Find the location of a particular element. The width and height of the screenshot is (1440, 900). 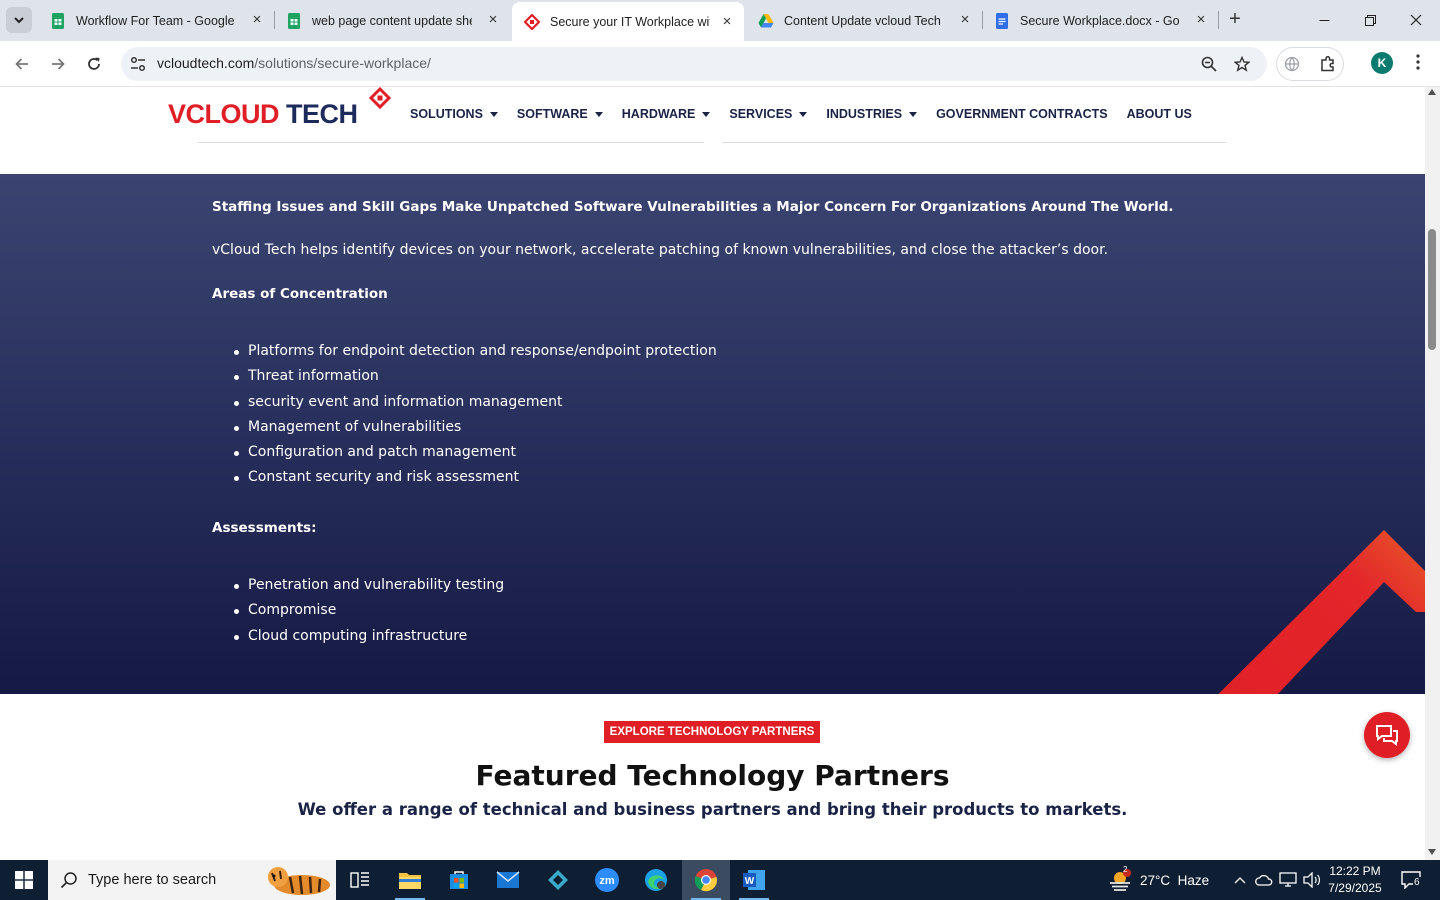

logo-wordmark: VCLOUD TECH is located at coordinates (263, 114).